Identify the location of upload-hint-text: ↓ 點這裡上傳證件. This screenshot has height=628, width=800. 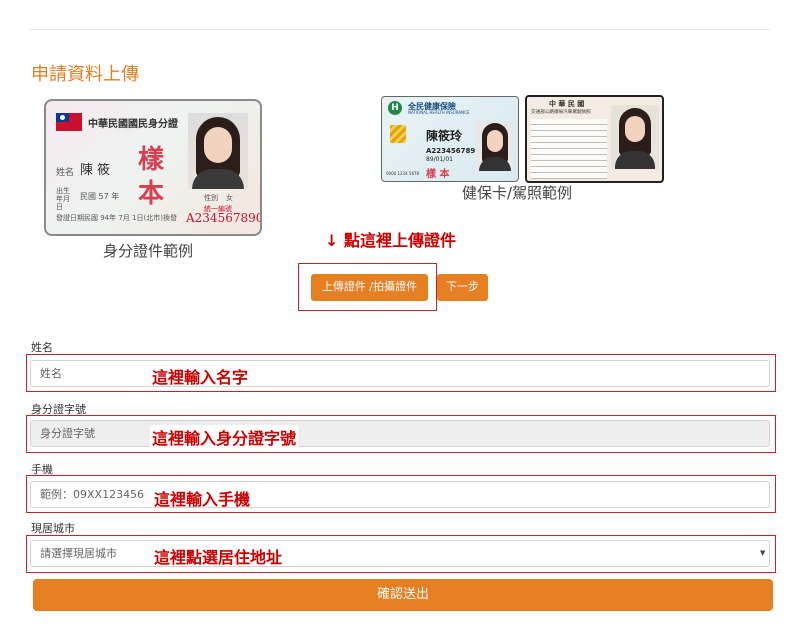
(390, 240).